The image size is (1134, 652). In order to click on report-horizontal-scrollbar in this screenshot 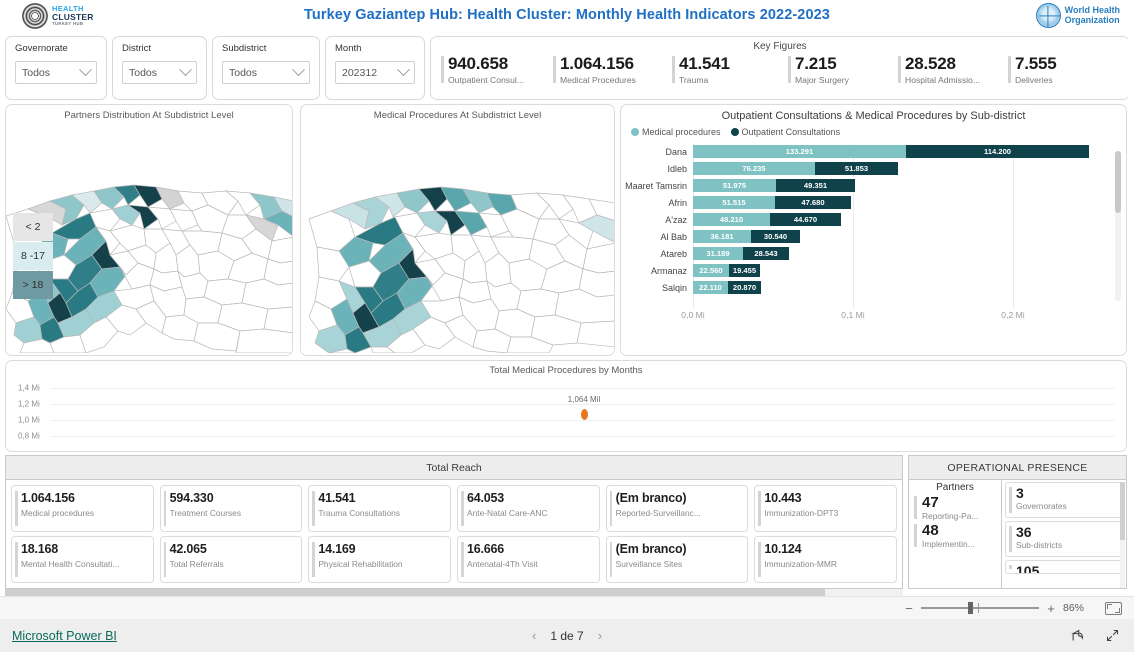, I will do `click(454, 592)`.